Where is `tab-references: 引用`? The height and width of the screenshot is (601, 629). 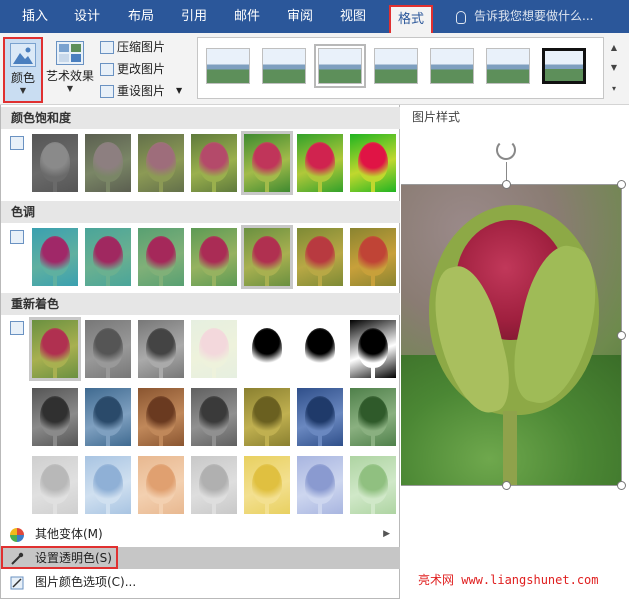
tab-references: 引用 is located at coordinates (194, 16).